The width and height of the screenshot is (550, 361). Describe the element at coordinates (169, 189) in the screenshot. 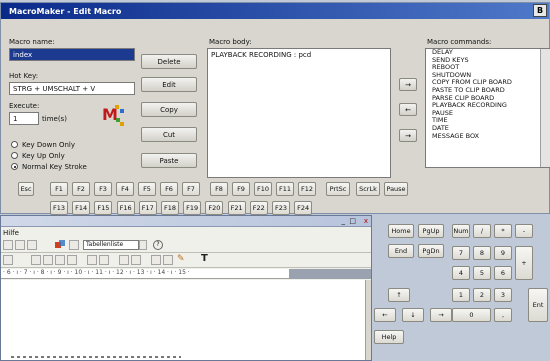

I see `key-f6: F6` at that location.